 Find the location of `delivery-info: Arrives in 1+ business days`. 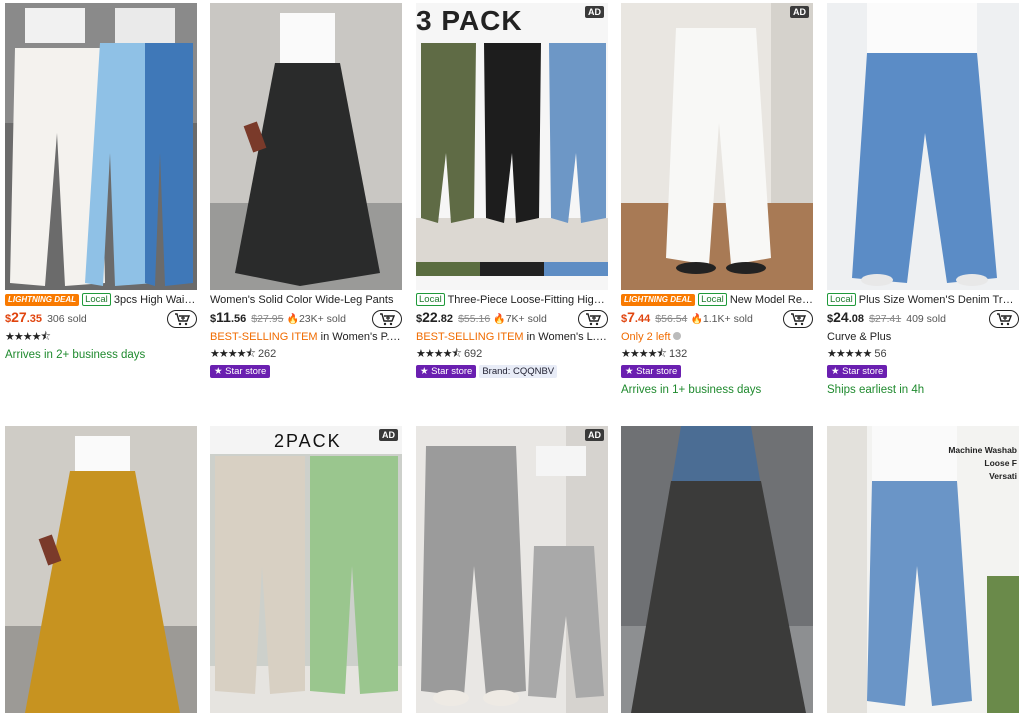

delivery-info: Arrives in 1+ business days is located at coordinates (691, 390).